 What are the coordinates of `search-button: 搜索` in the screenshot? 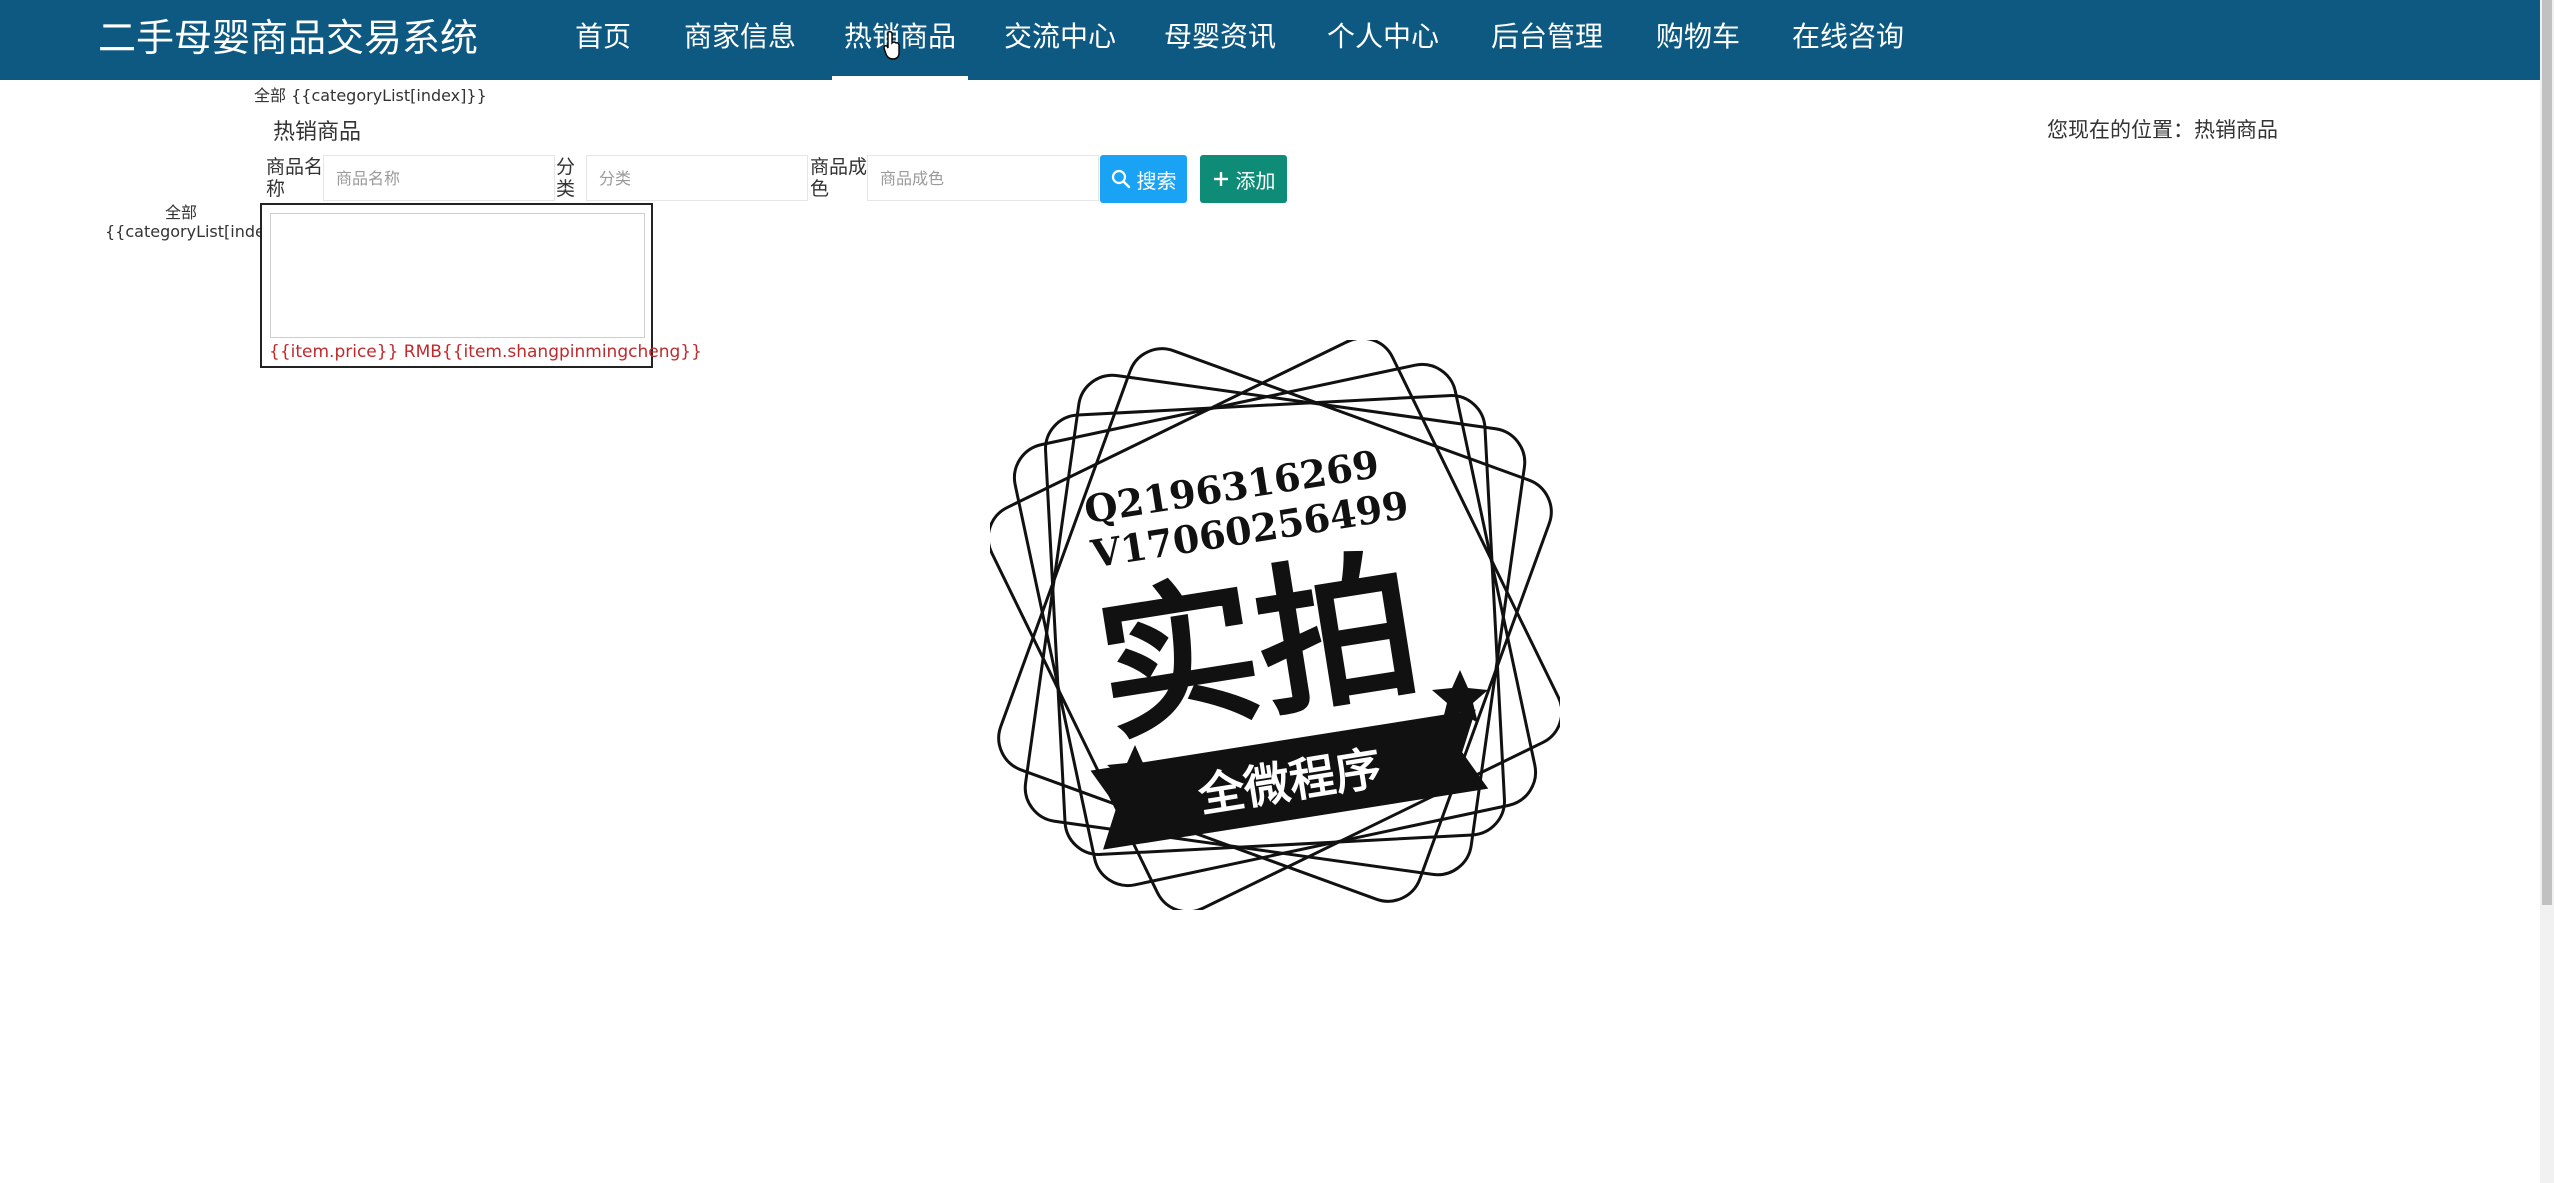 It's located at (1143, 179).